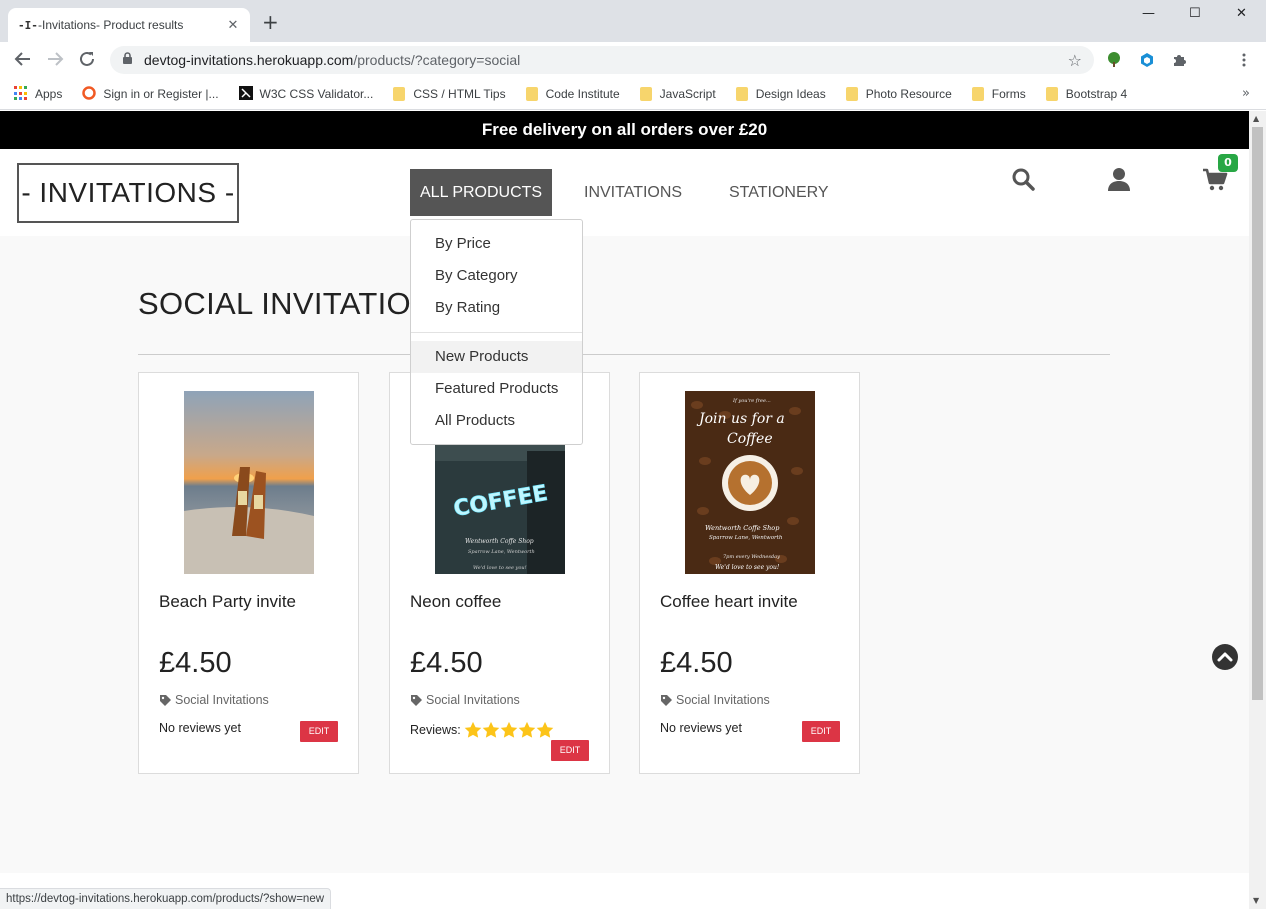  I want to click on browser-menu-icon, so click(1244, 60).